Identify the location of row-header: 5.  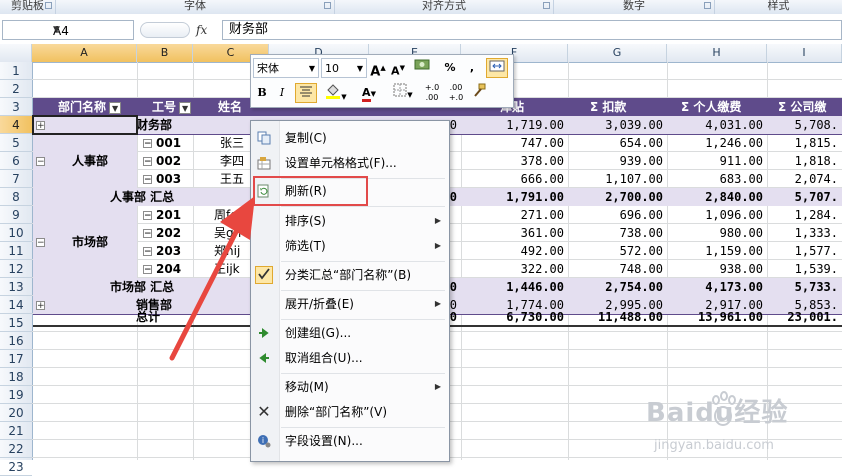
(16, 143).